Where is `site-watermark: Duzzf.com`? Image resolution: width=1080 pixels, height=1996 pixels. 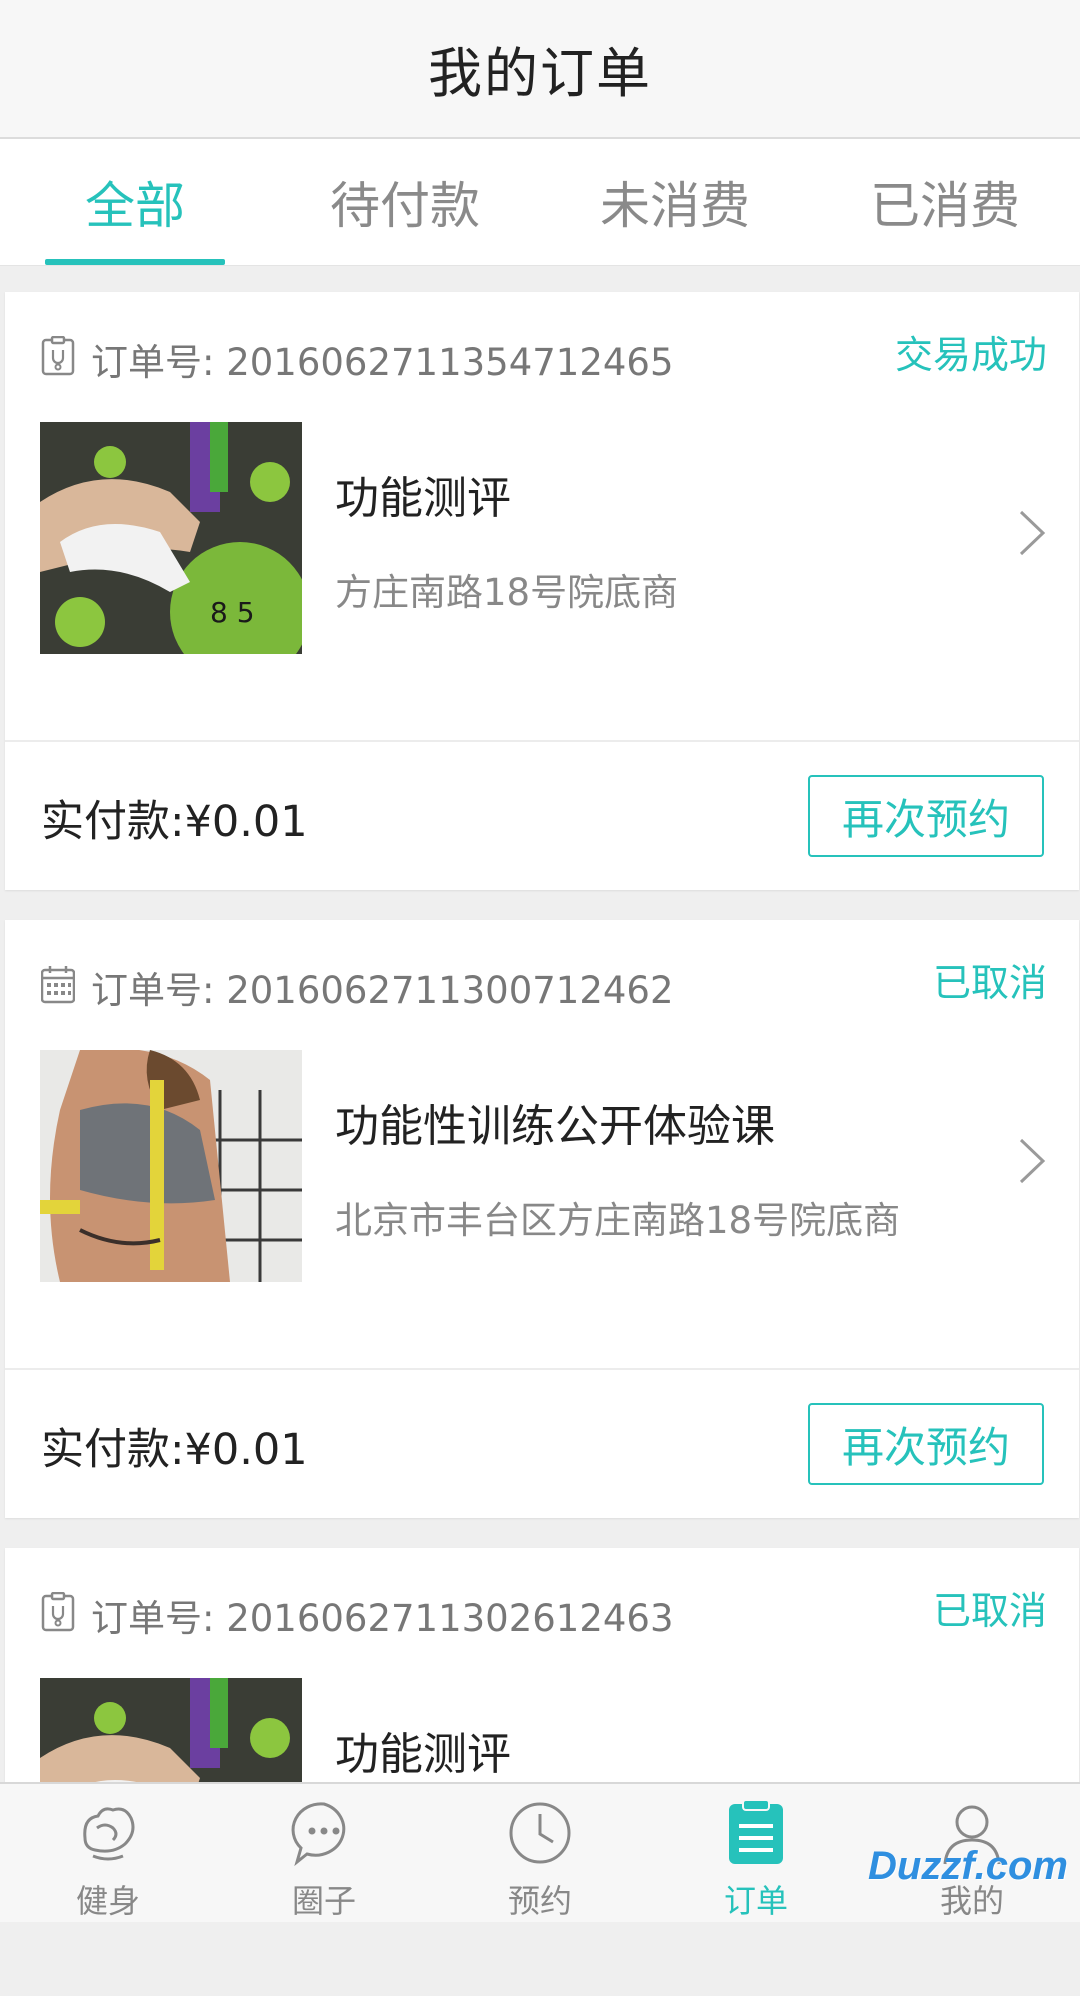
site-watermark: Duzzf.com is located at coordinates (968, 1866).